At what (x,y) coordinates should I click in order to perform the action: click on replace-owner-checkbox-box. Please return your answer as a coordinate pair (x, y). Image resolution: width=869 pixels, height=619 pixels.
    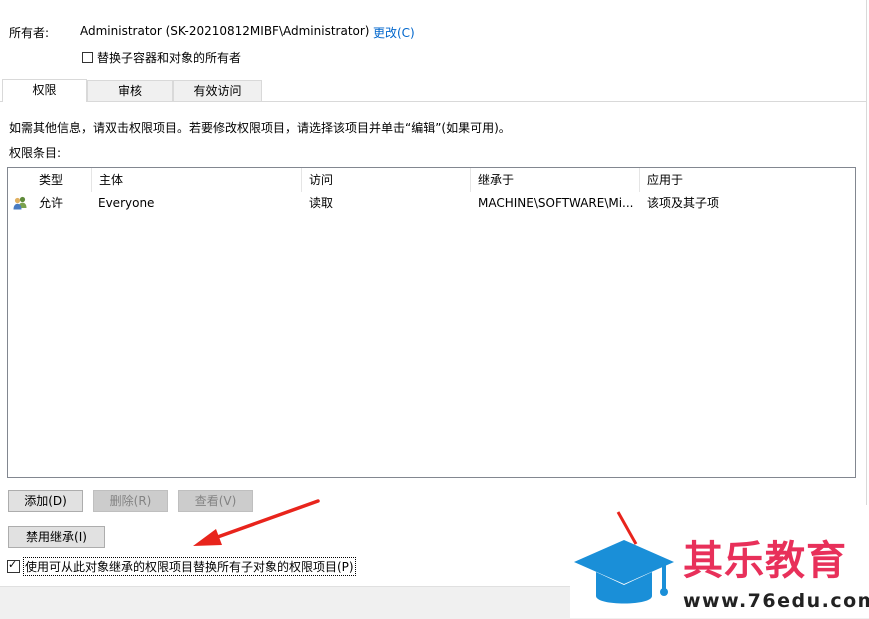
    Looking at the image, I should click on (87, 57).